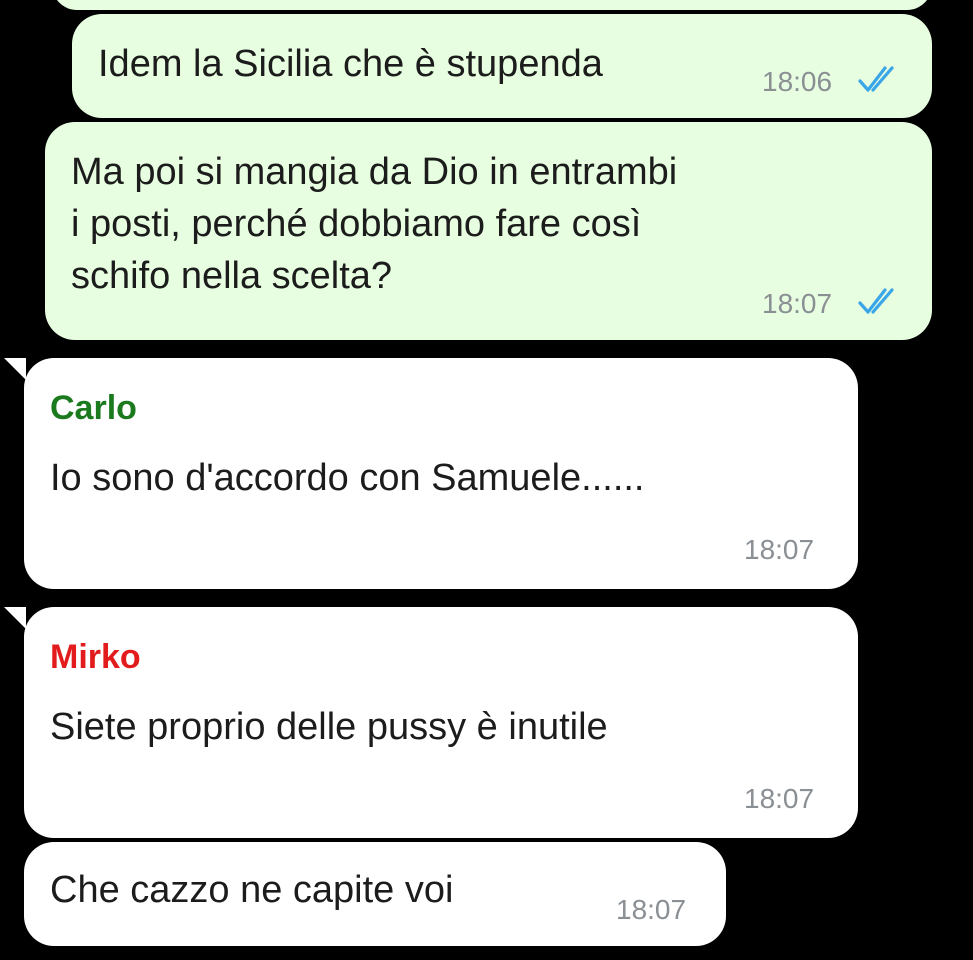  I want to click on message-text: Idem la Sicilia che è stupenda, so click(350, 64).